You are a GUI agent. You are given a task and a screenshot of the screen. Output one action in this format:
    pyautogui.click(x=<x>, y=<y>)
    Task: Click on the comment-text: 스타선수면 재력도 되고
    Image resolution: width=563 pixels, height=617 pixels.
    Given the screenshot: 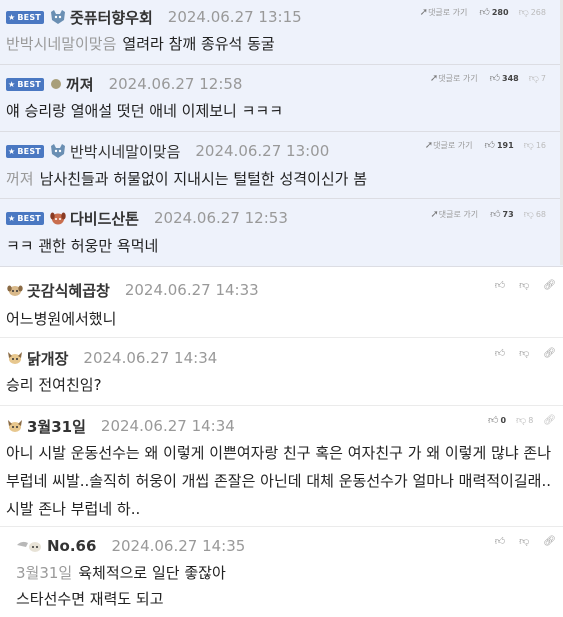 What is the action you would take?
    pyautogui.click(x=90, y=599)
    